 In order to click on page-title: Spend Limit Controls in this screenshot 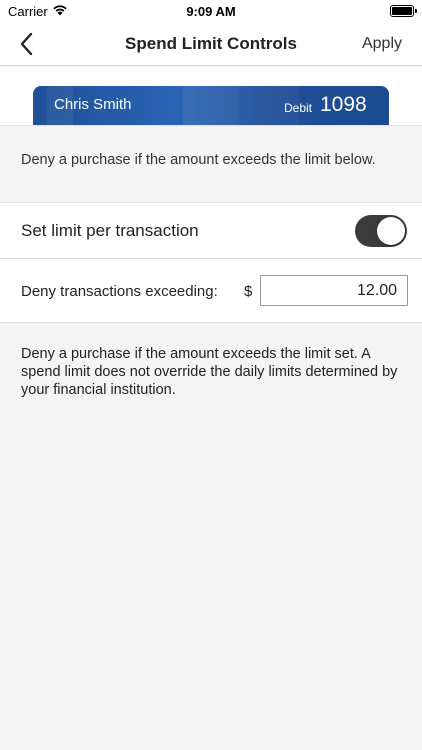, I will do `click(211, 43)`.